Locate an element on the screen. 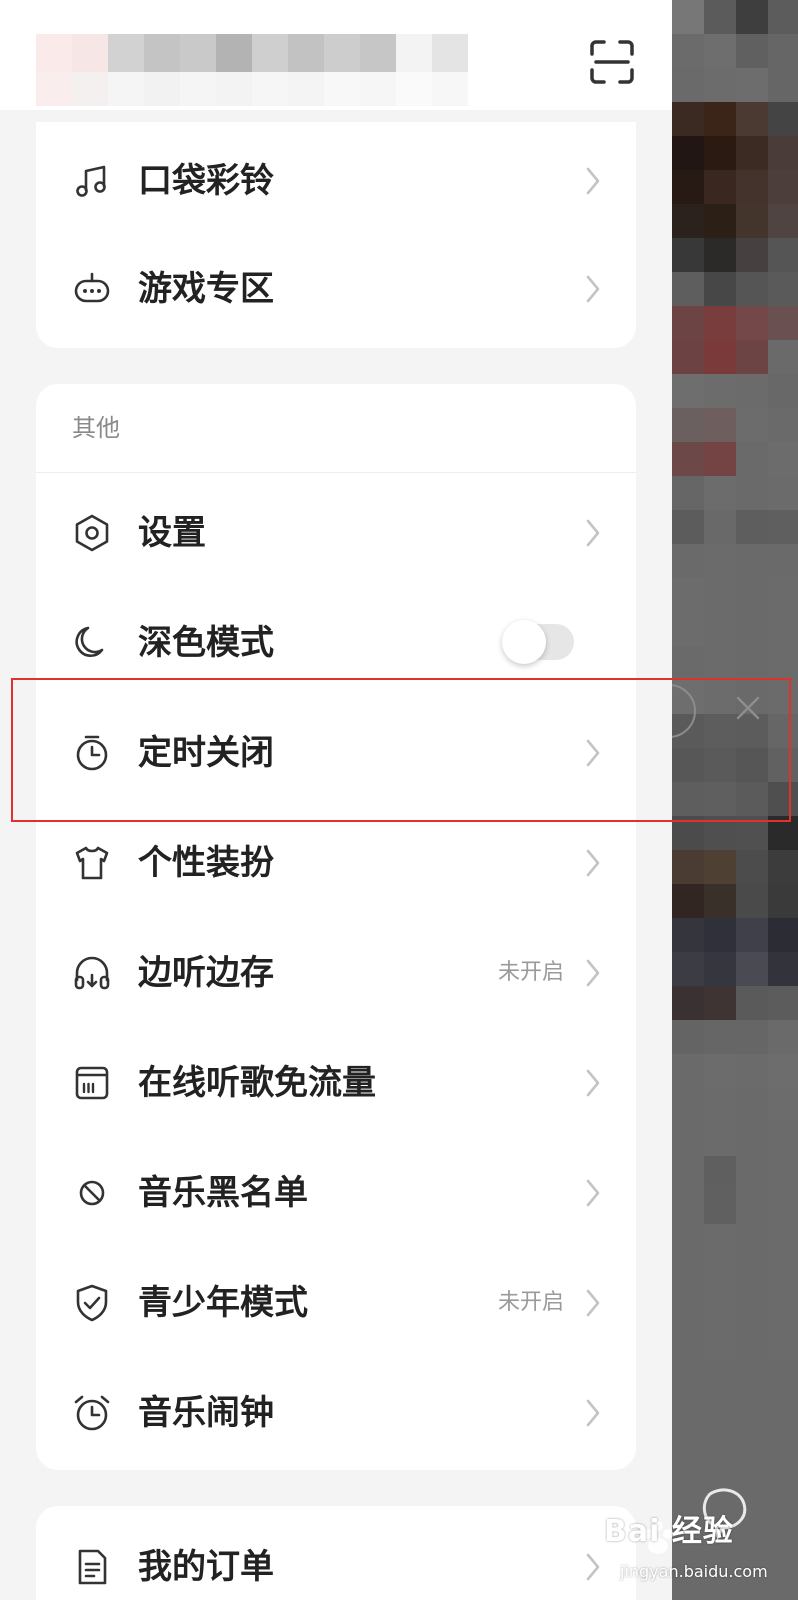 The image size is (798, 1600). menu-item-free-data: 在线听歌免流量 is located at coordinates (336, 1083).